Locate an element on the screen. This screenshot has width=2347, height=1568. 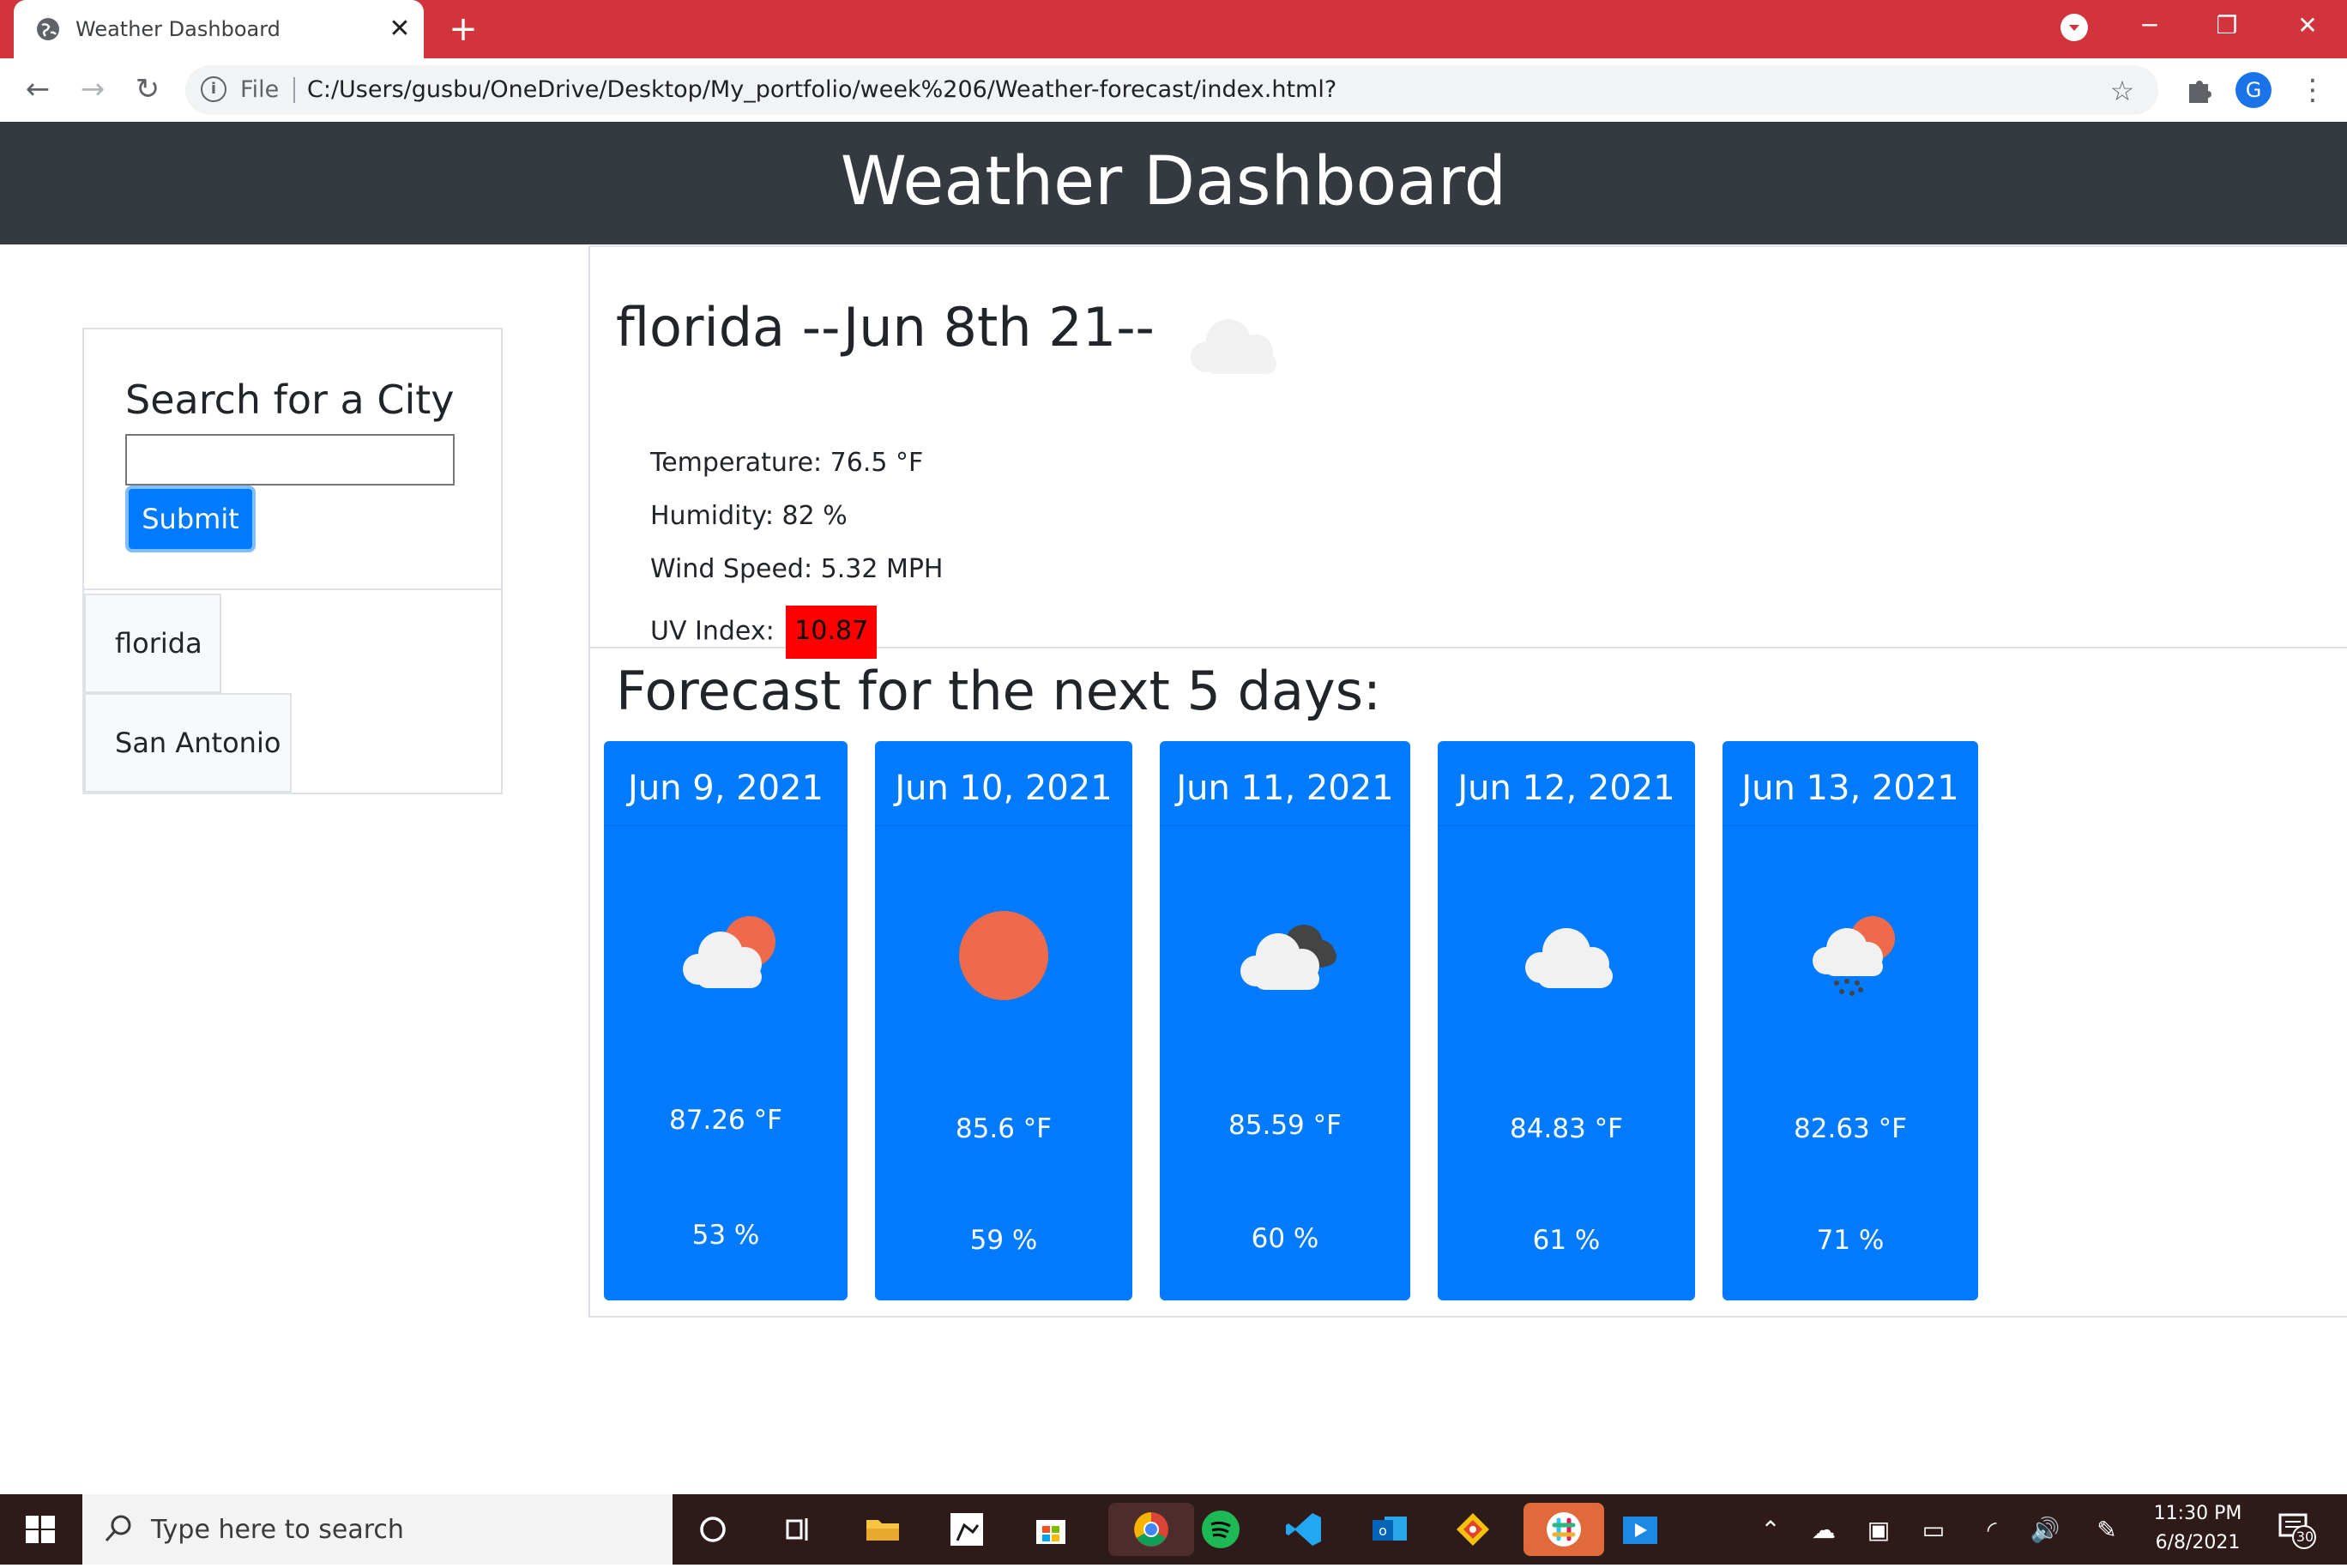
forecast-humidity: 71 % is located at coordinates (1850, 1241).